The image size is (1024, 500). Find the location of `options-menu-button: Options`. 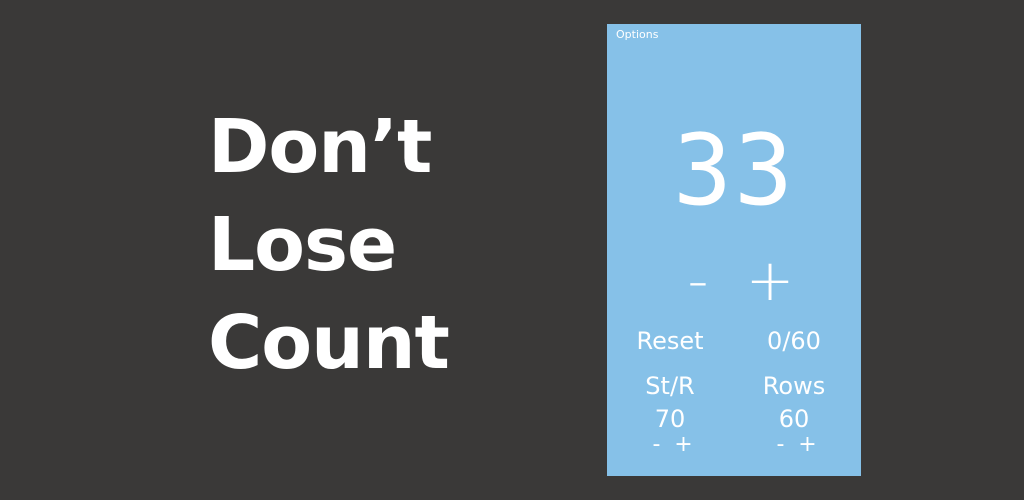

options-menu-button: Options is located at coordinates (637, 35).